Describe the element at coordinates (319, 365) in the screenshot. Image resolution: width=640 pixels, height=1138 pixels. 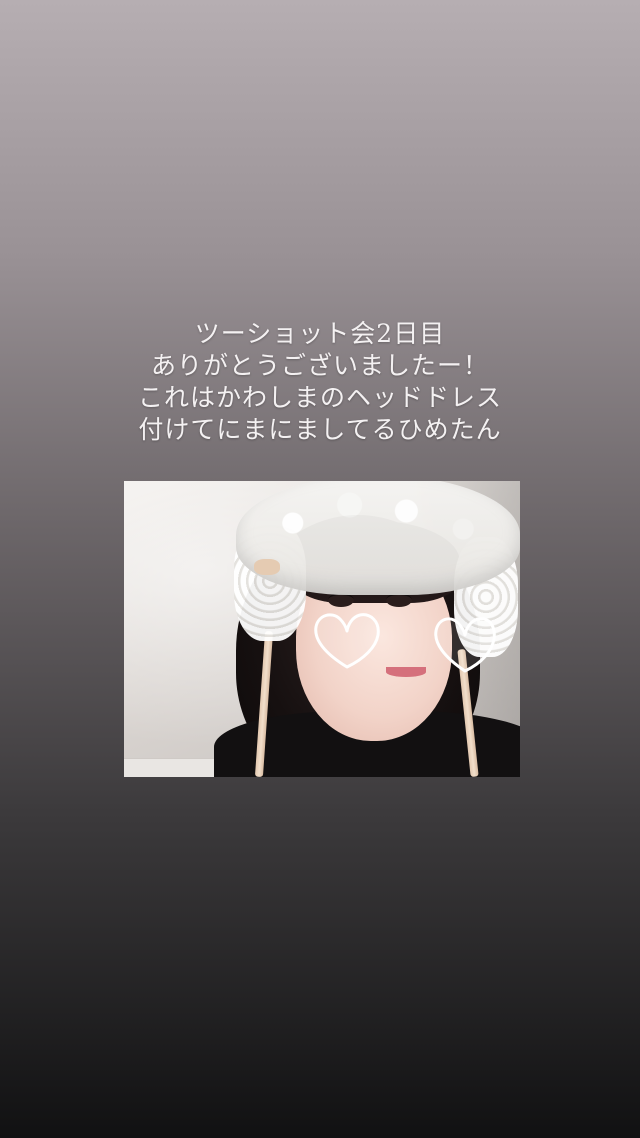
I see `caption-line-2: ありがとうございましたー！` at that location.